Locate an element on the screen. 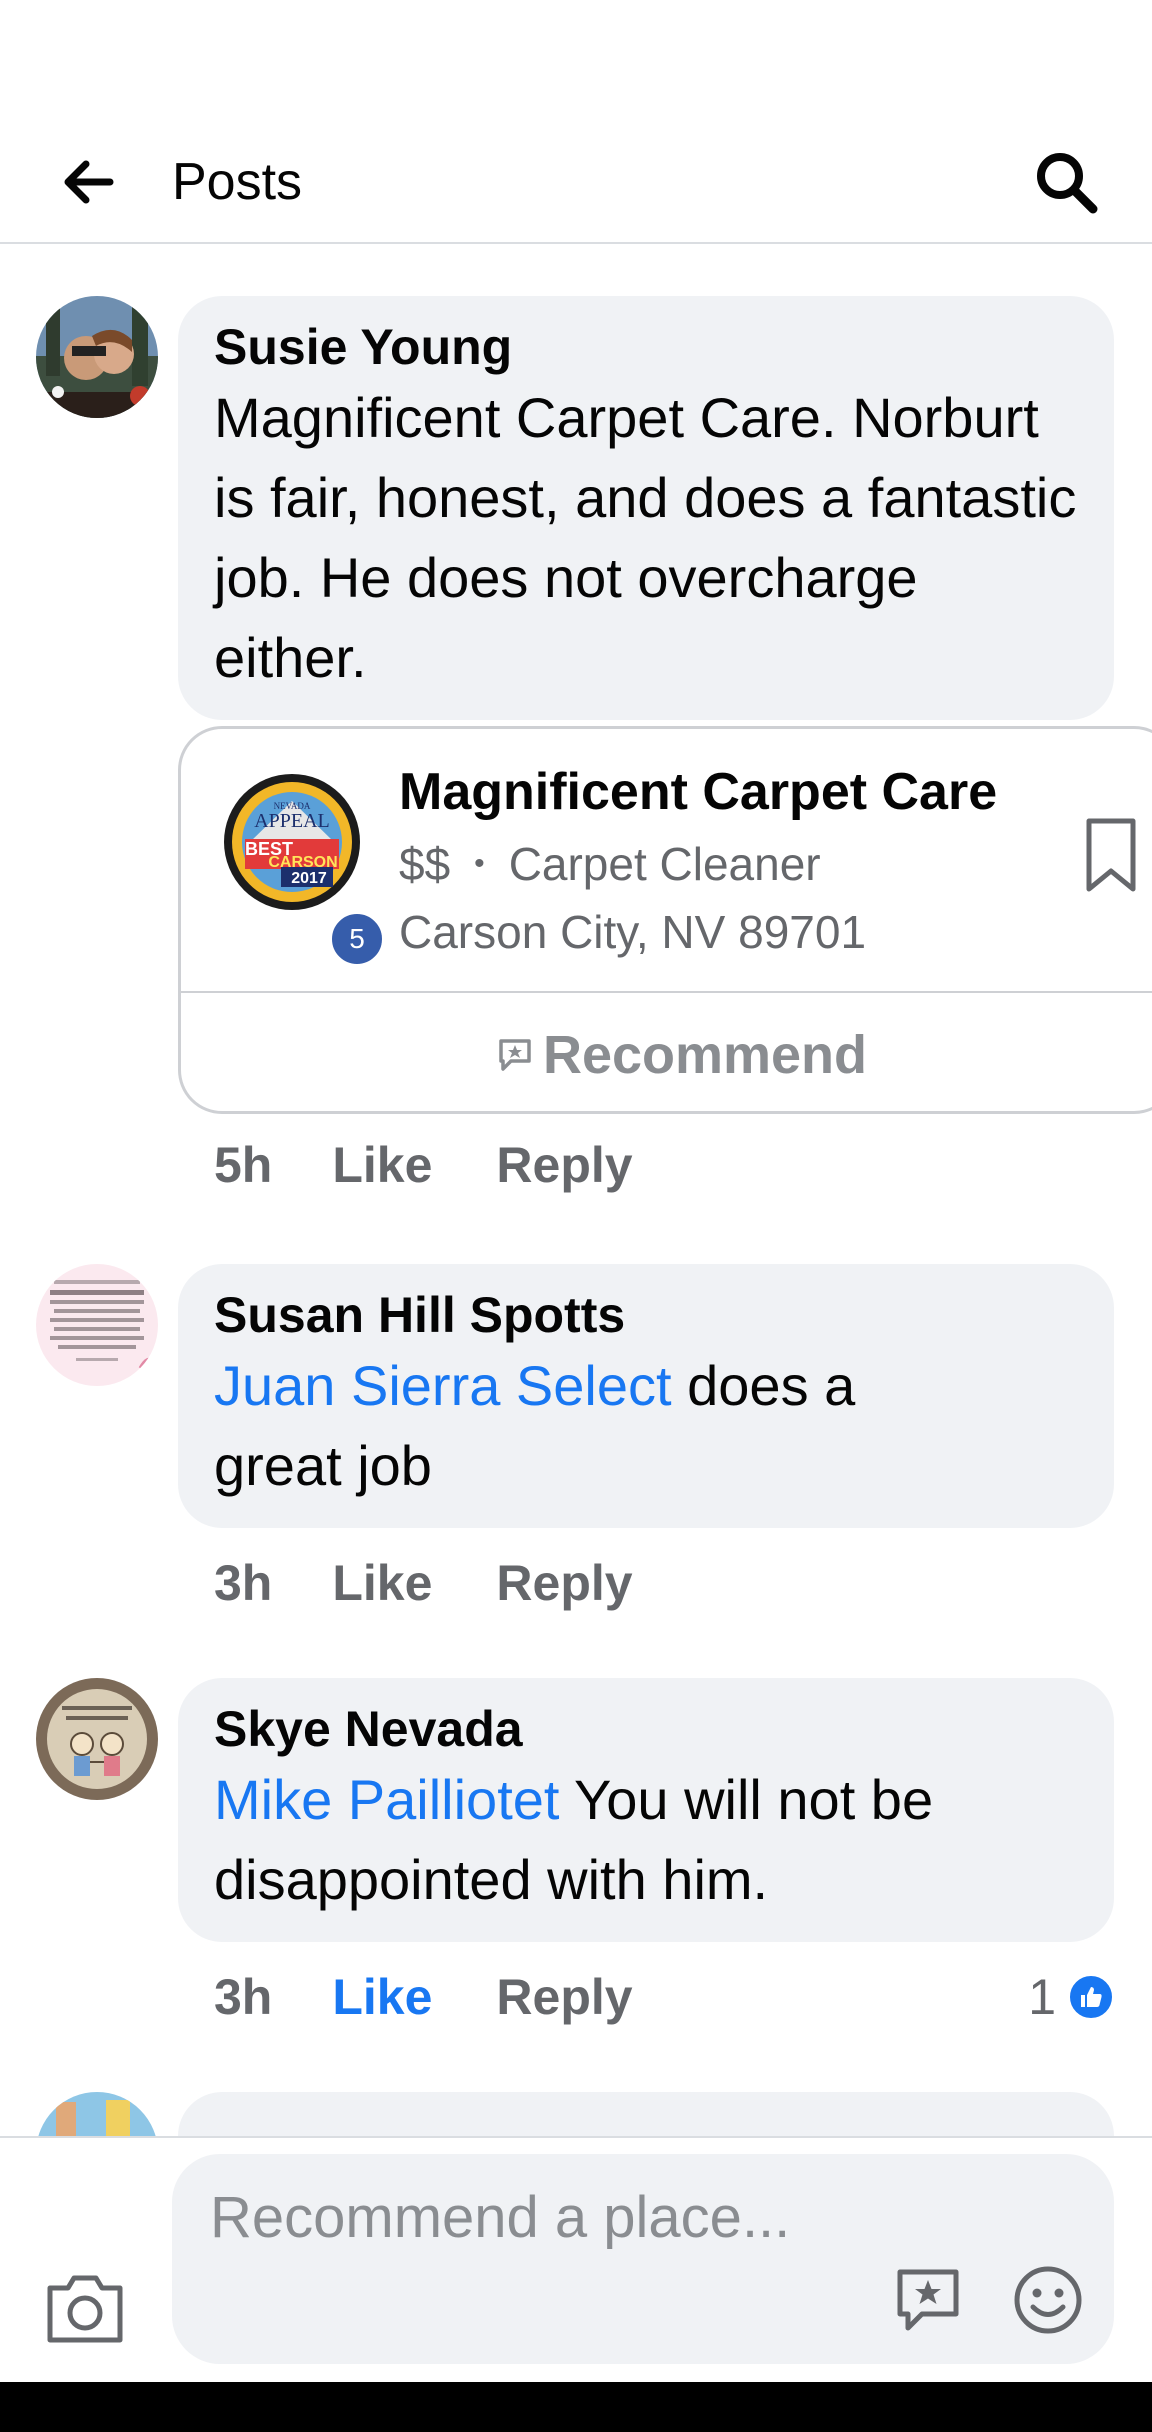 Image resolution: width=1152 pixels, height=2432 pixels. logo-text: CARSON is located at coordinates (302, 862).